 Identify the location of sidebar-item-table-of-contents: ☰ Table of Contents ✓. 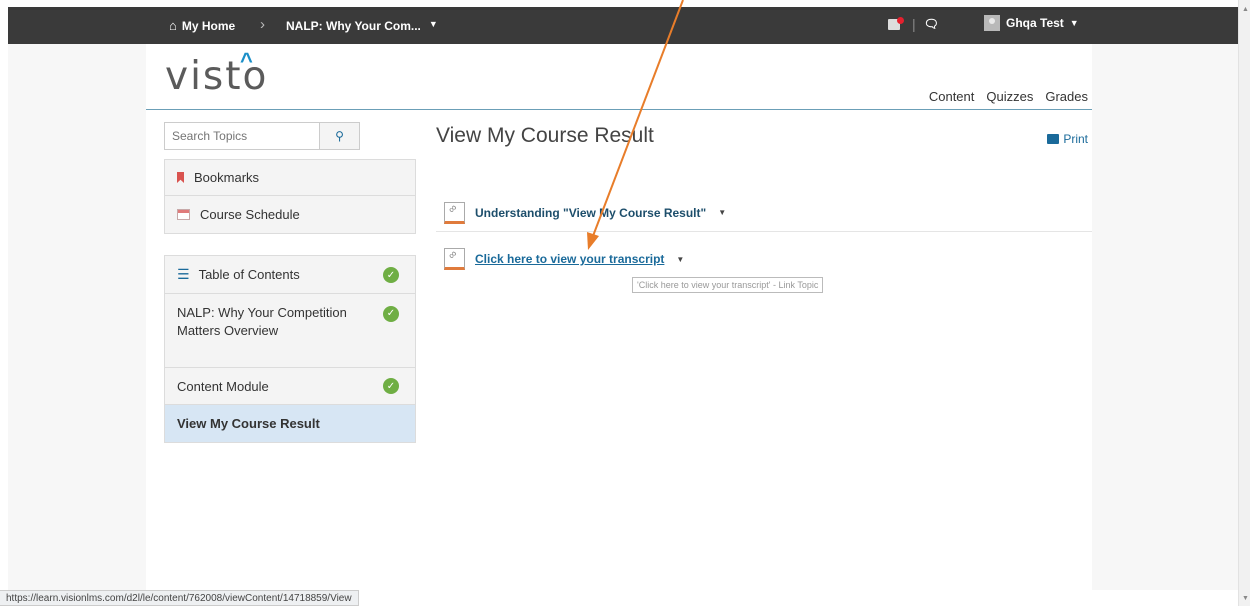
(290, 275).